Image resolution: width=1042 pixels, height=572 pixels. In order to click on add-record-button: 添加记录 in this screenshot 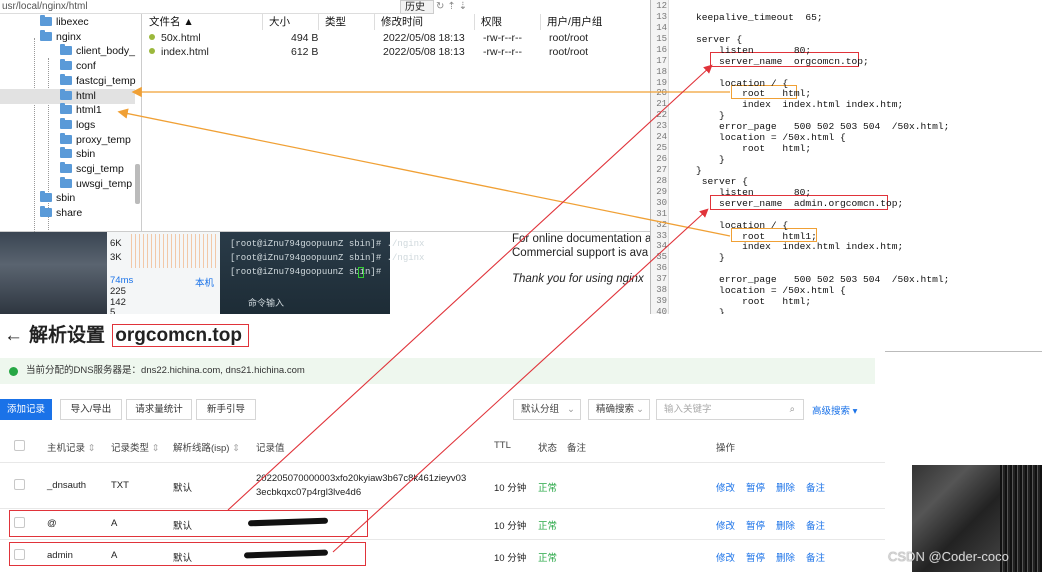, I will do `click(26, 409)`.